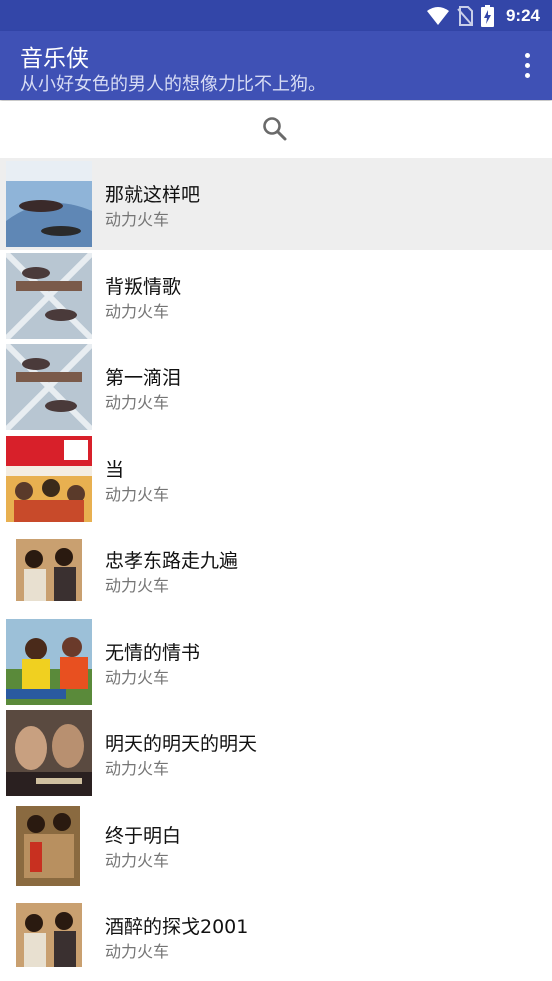 The height and width of the screenshot is (981, 552). I want to click on song-title: 当, so click(115, 469).